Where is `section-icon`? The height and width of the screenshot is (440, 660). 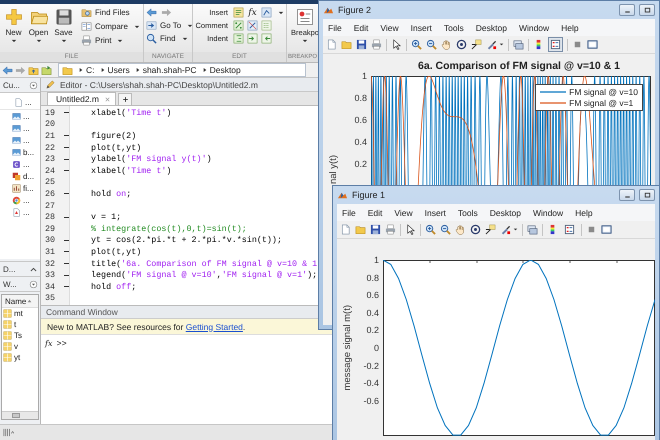 section-icon is located at coordinates (238, 12).